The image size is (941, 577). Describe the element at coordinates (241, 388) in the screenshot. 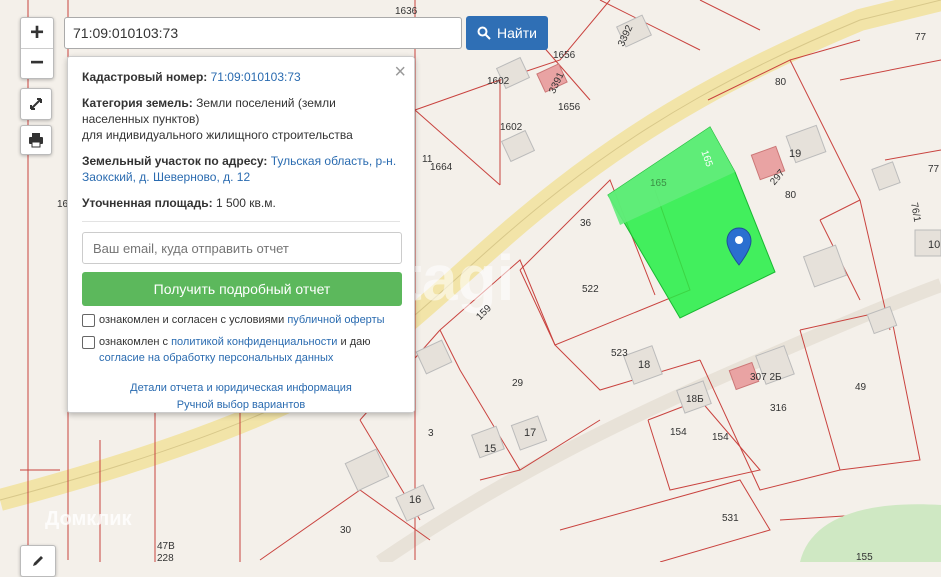

I see `report-details-link: Детали отчета и юридическая информация` at that location.